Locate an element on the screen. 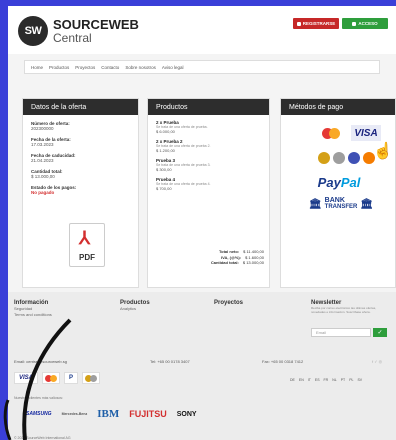 The image size is (396, 440). user-icon is located at coordinates (298, 23).